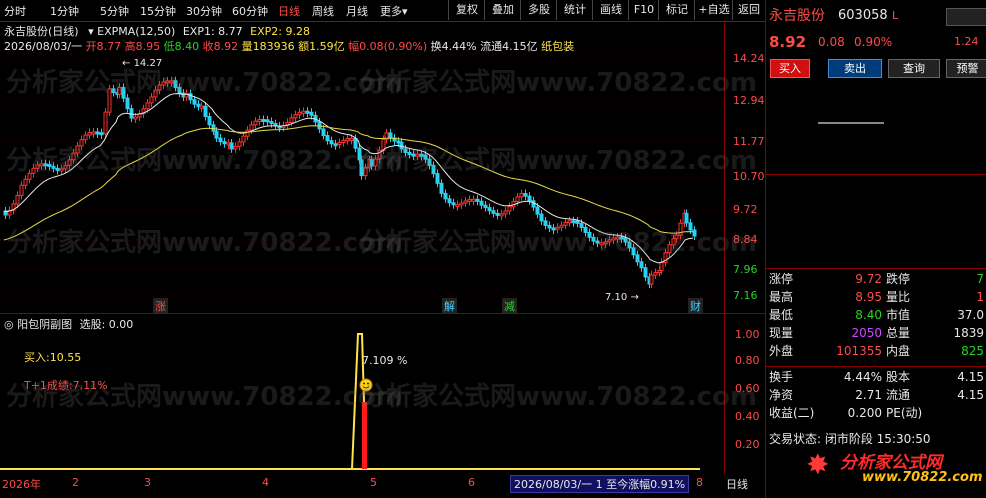 The image size is (986, 498). Describe the element at coordinates (855, 68) in the screenshot. I see `sell-tab: 卖出` at that location.